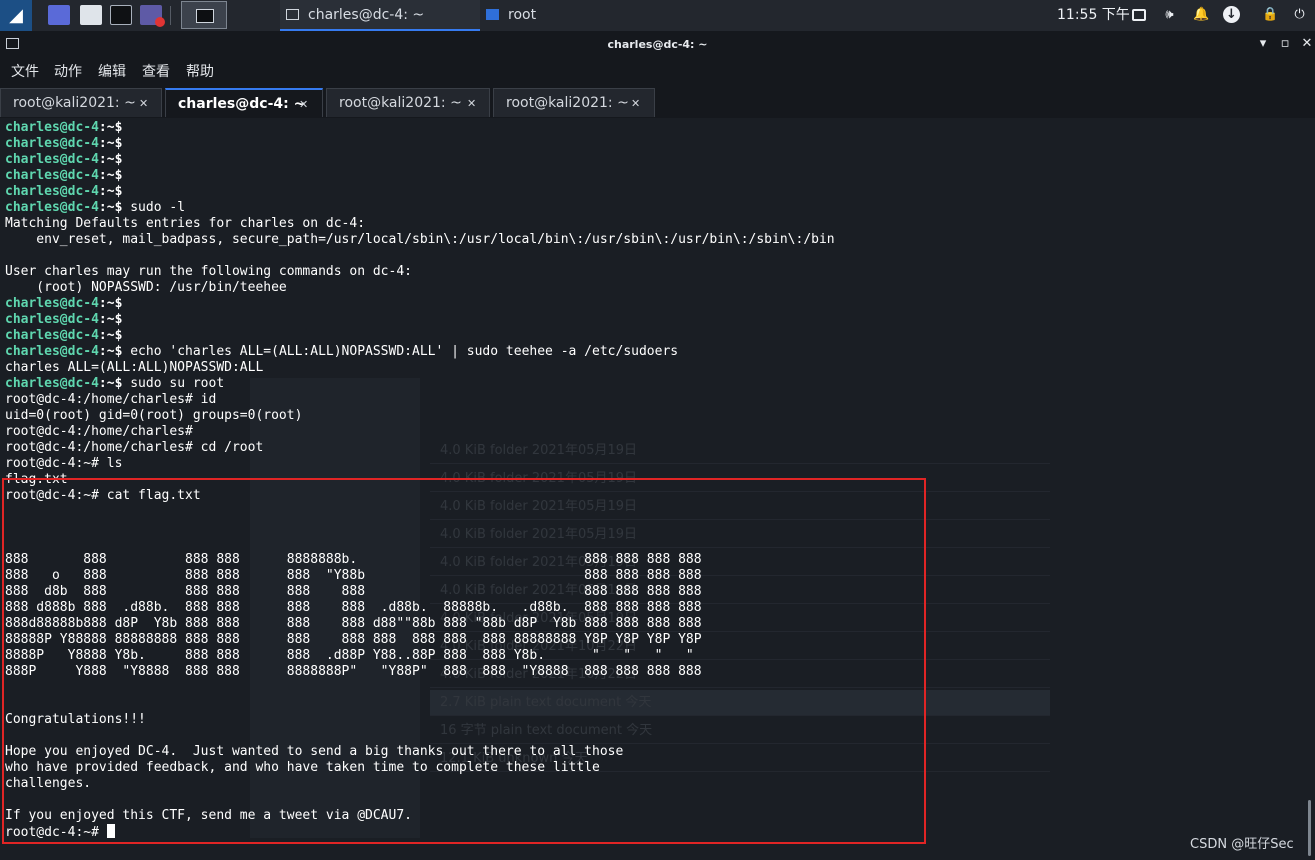 The width and height of the screenshot is (1315, 860). Describe the element at coordinates (420, 400) in the screenshot. I see `terminal-line: root@dc-4:/home/charles# id` at that location.